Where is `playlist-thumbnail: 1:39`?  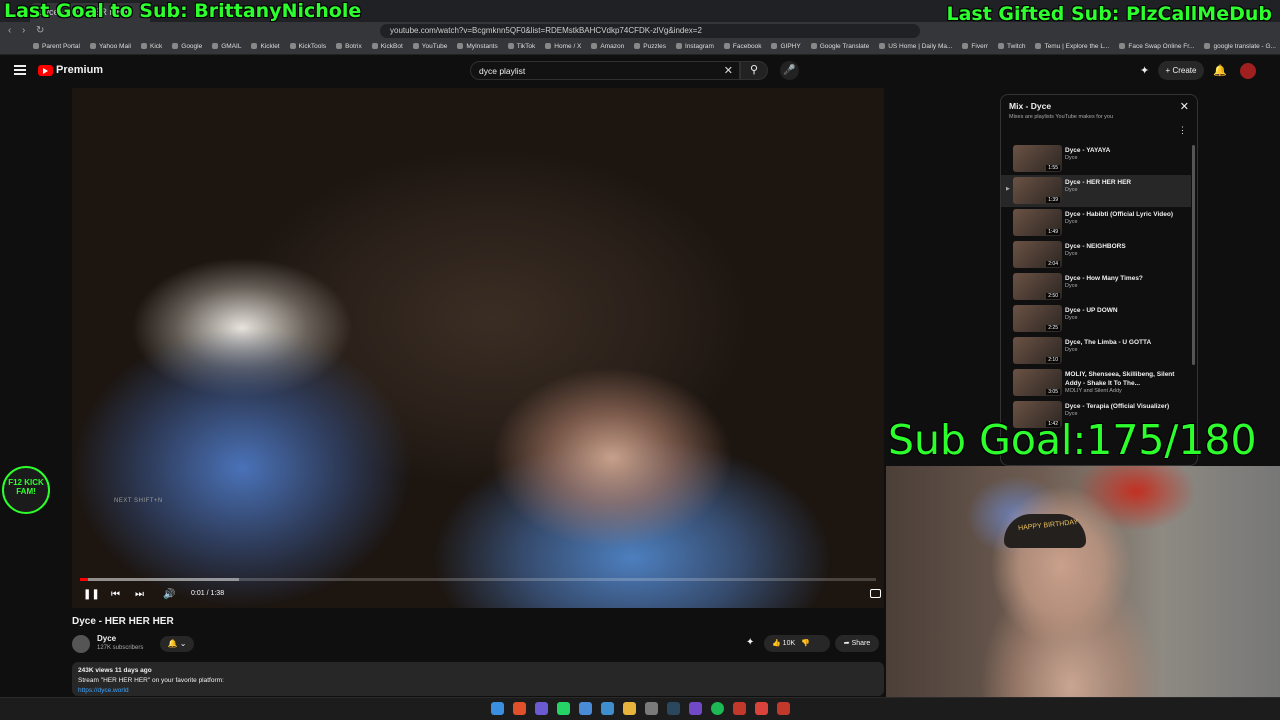 playlist-thumbnail: 1:39 is located at coordinates (1037, 190).